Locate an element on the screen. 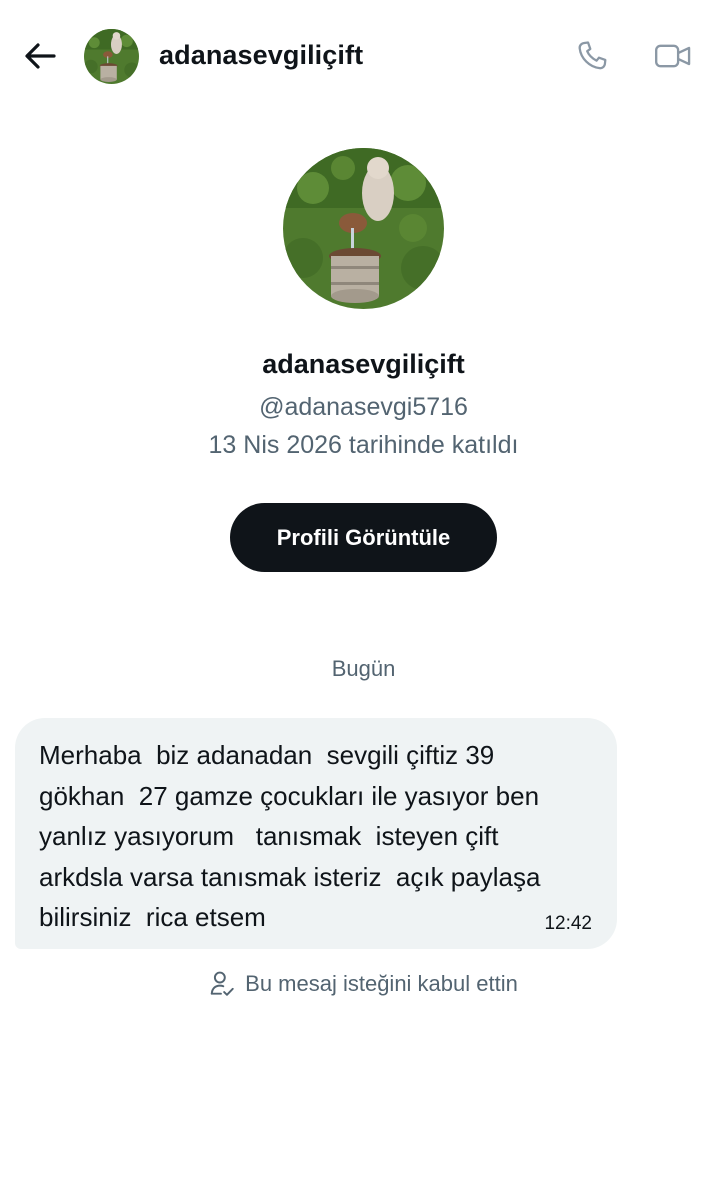 This screenshot has height=1200, width=727. person-check-icon is located at coordinates (222, 984).